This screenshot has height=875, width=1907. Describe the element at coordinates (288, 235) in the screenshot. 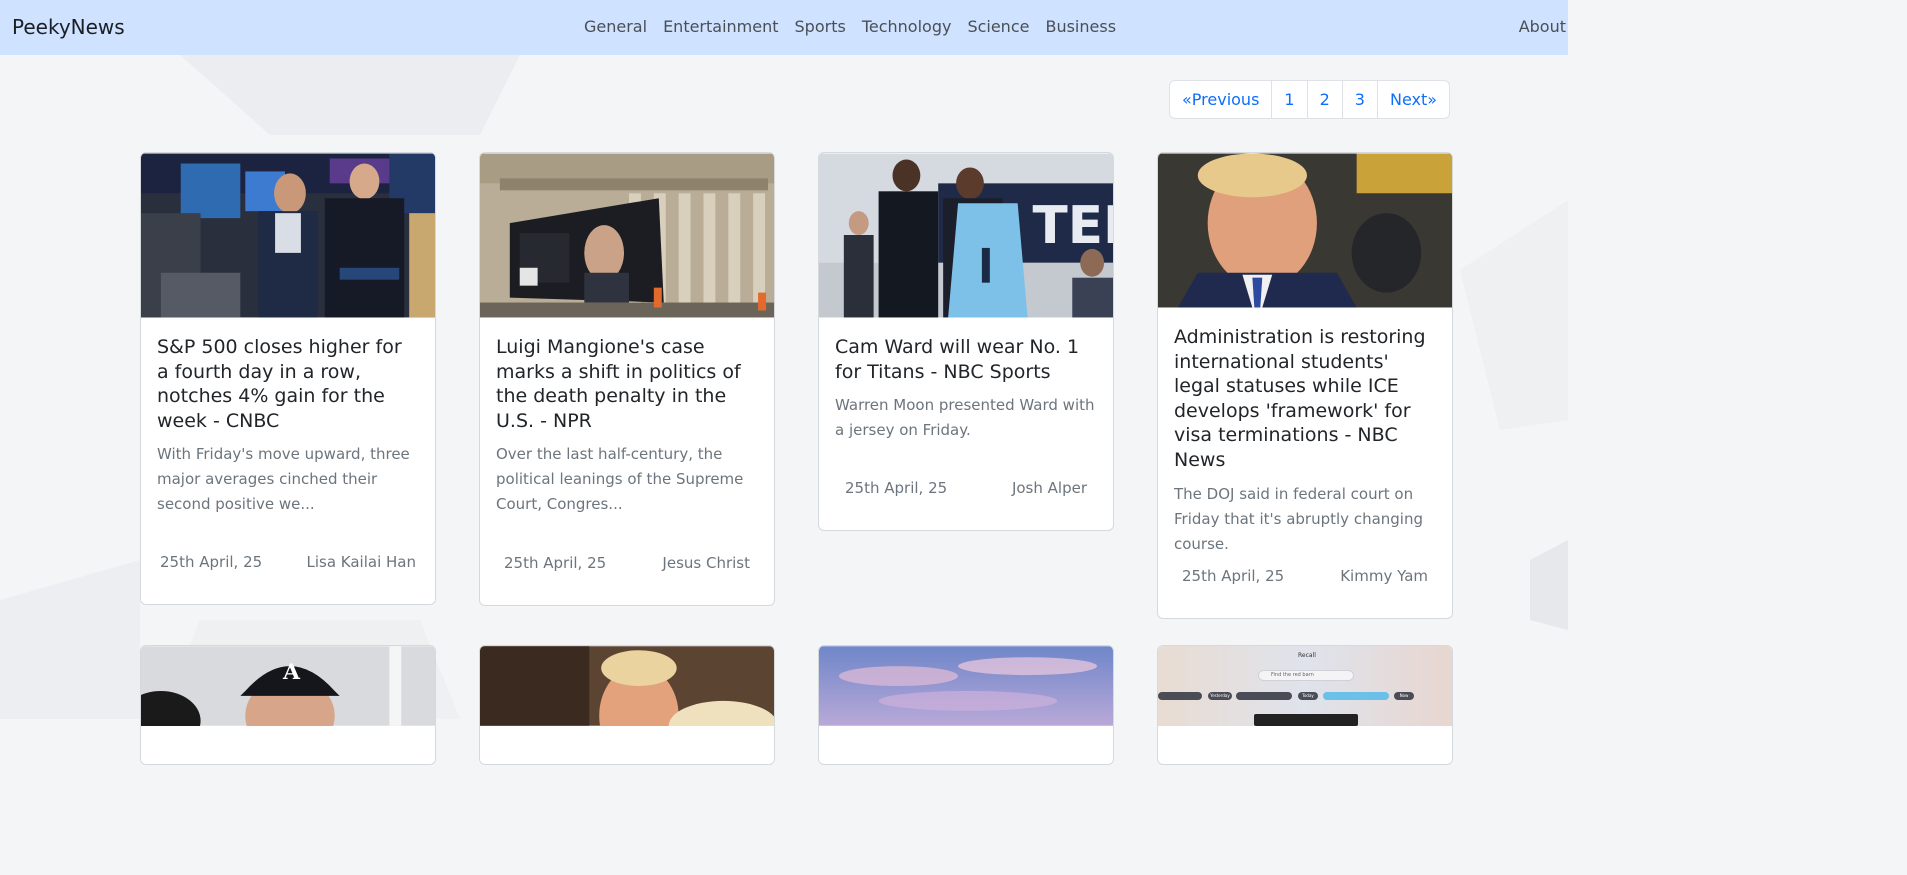

I see `trading-floor-image` at that location.